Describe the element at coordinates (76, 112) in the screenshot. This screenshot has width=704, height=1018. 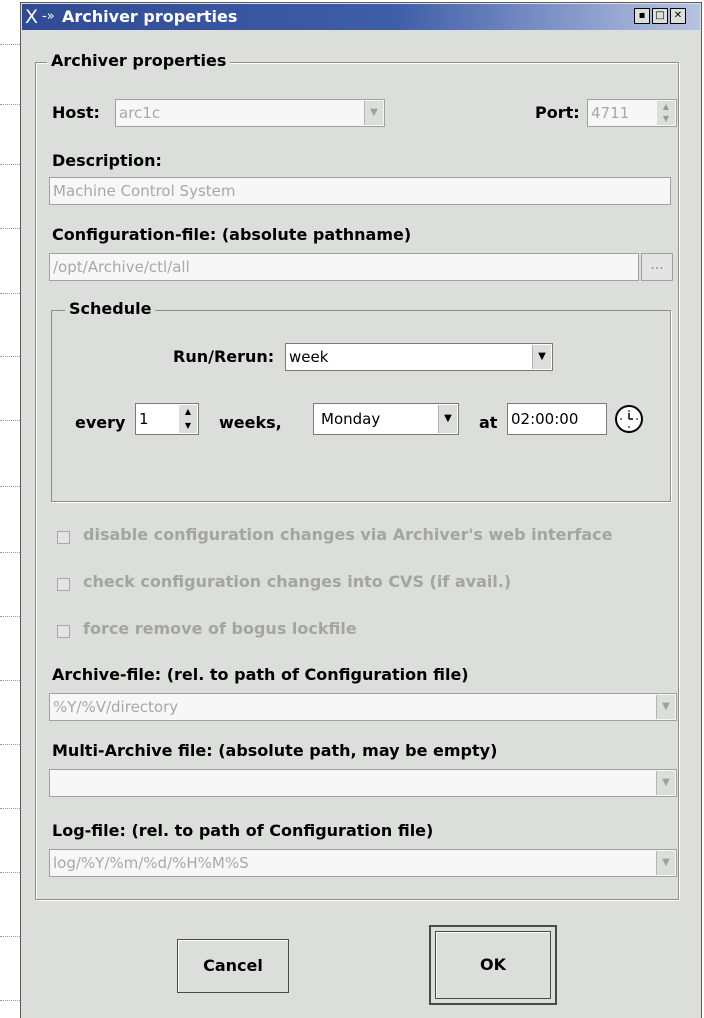
I see `host-label: Host:` at that location.